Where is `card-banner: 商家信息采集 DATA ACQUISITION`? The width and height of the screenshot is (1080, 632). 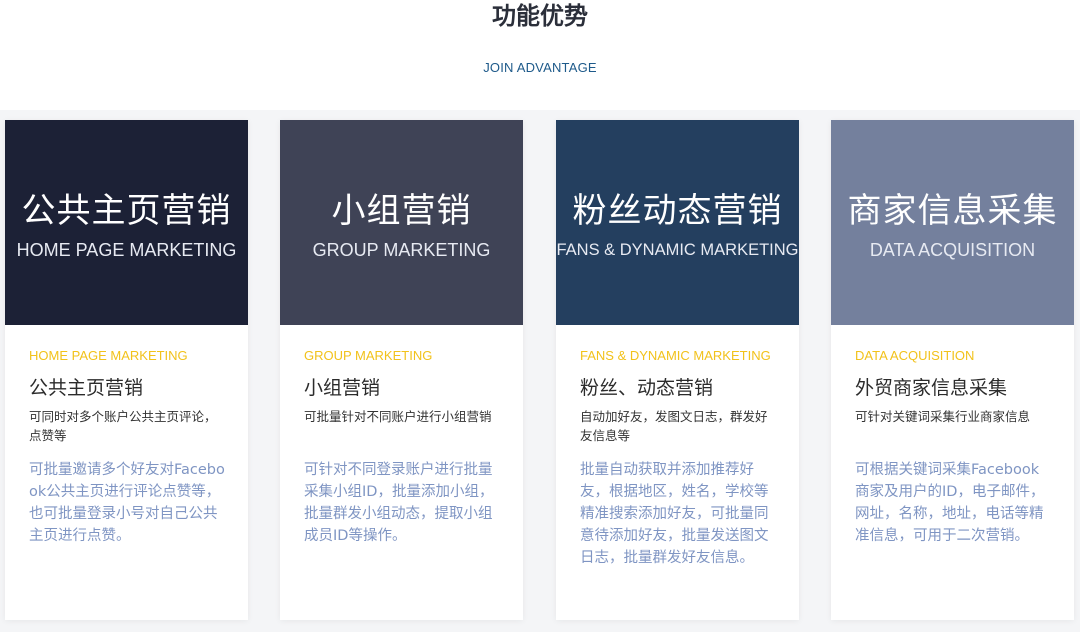
card-banner: 商家信息采集 DATA ACQUISITION is located at coordinates (952, 222).